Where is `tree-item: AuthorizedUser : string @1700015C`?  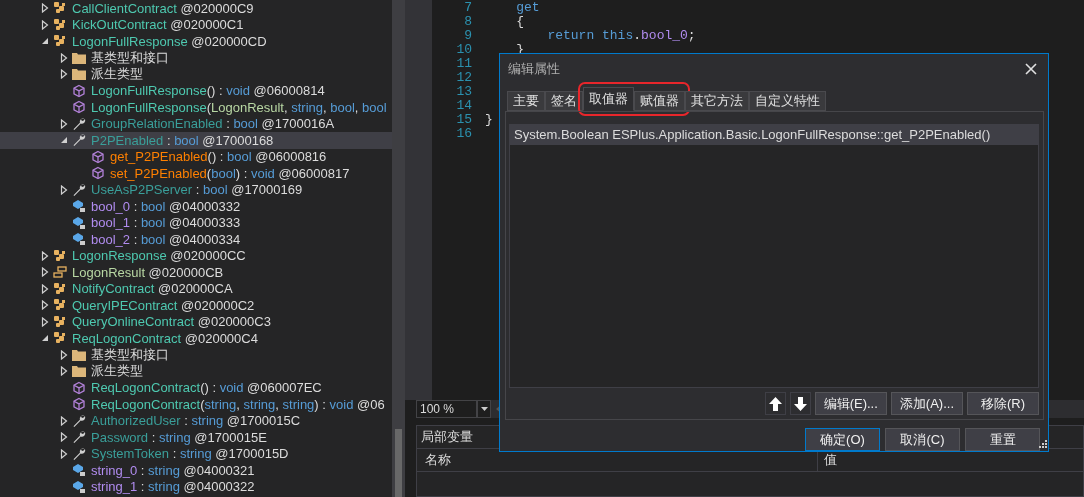 tree-item: AuthorizedUser : string @1700015C is located at coordinates (196, 420).